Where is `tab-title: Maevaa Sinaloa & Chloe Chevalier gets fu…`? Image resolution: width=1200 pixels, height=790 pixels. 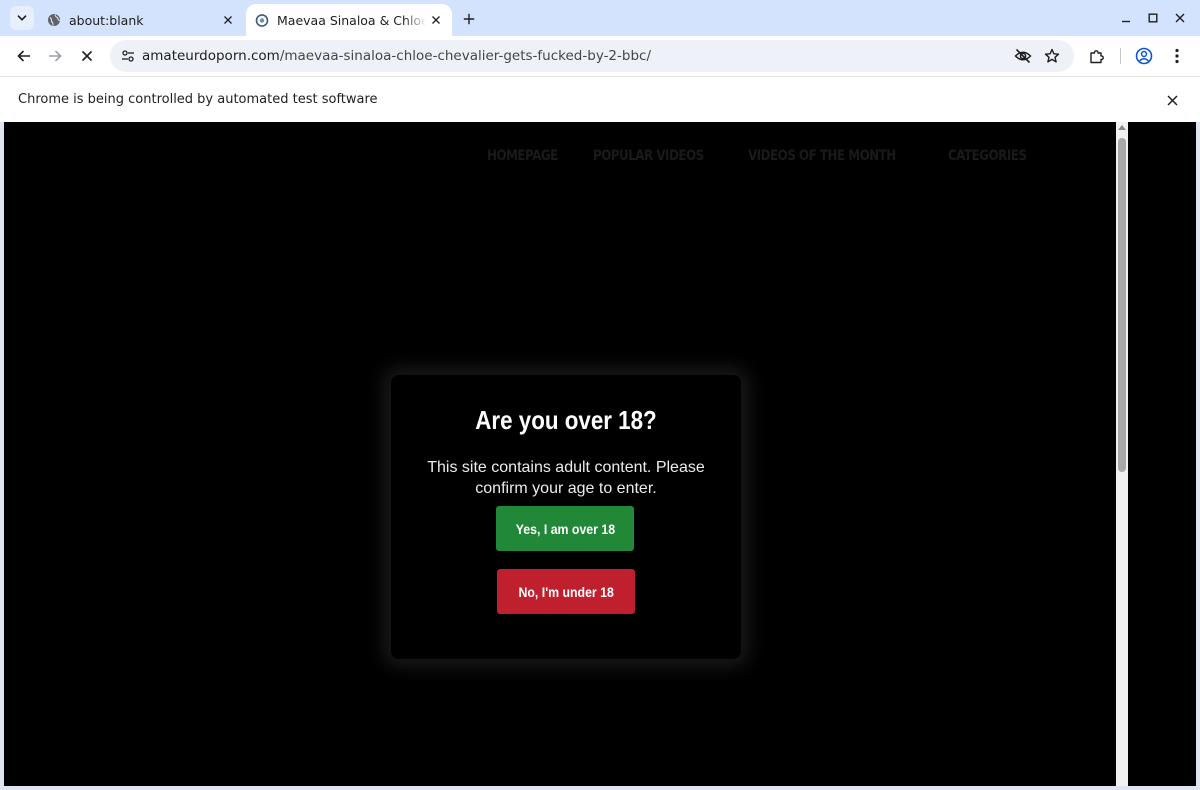
tab-title: Maevaa Sinaloa & Chloe Chevalier gets fu… is located at coordinates (351, 20).